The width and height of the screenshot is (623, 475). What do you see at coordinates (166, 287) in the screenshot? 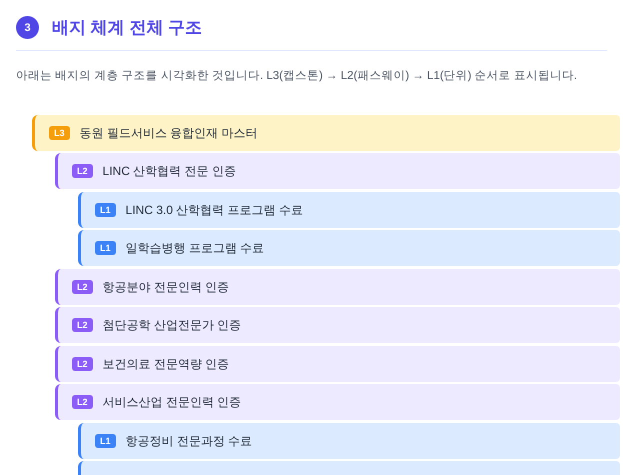
I see `badge-name: 항공분야 전문인력 인증` at bounding box center [166, 287].